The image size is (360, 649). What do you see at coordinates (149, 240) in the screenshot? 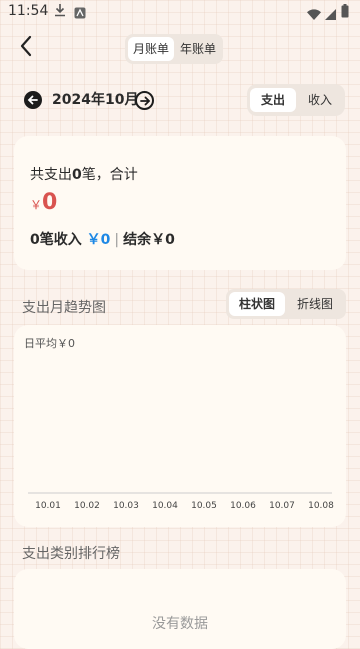
I see `balance: 结余￥0` at bounding box center [149, 240].